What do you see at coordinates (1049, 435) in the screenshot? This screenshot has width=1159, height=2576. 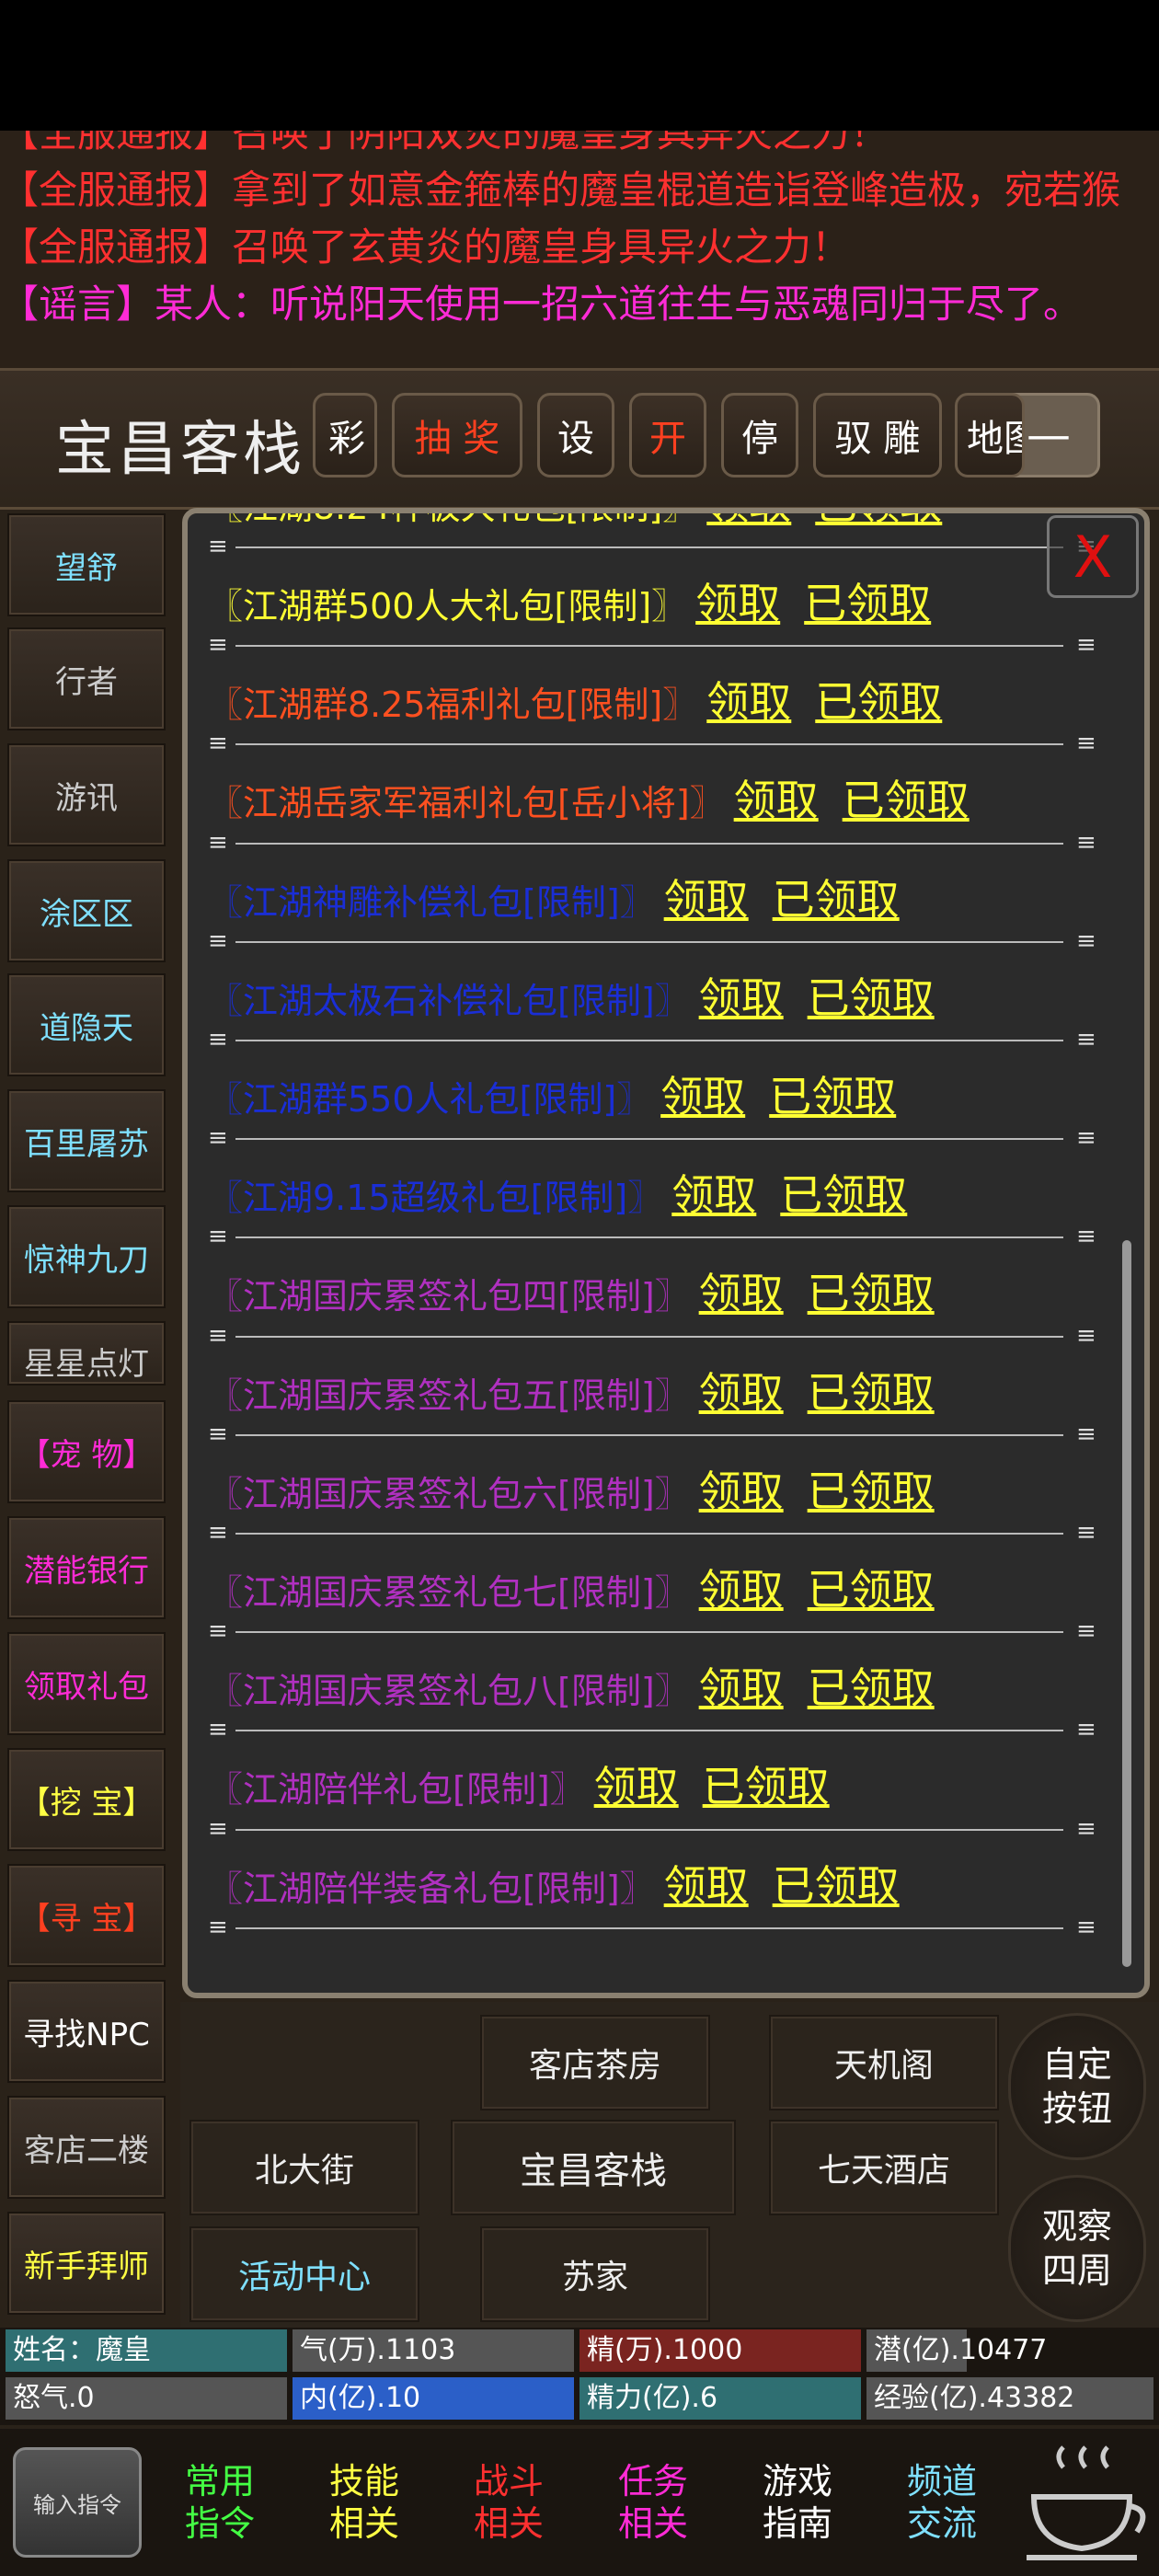 I see `minimize-icon: —` at bounding box center [1049, 435].